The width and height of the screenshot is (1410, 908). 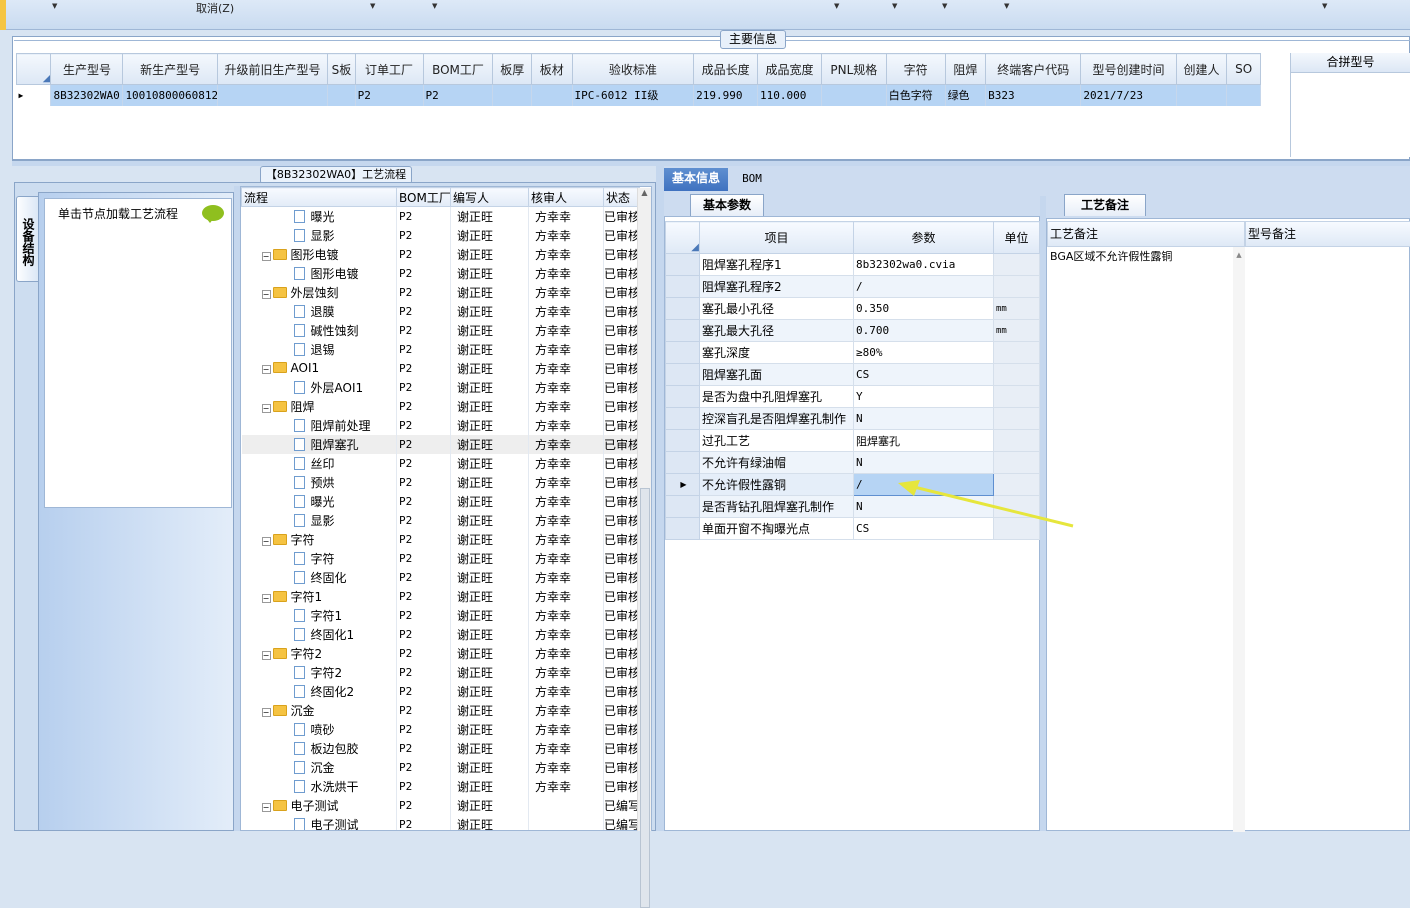 I want to click on column-header: 成品宽度, so click(x=789, y=69).